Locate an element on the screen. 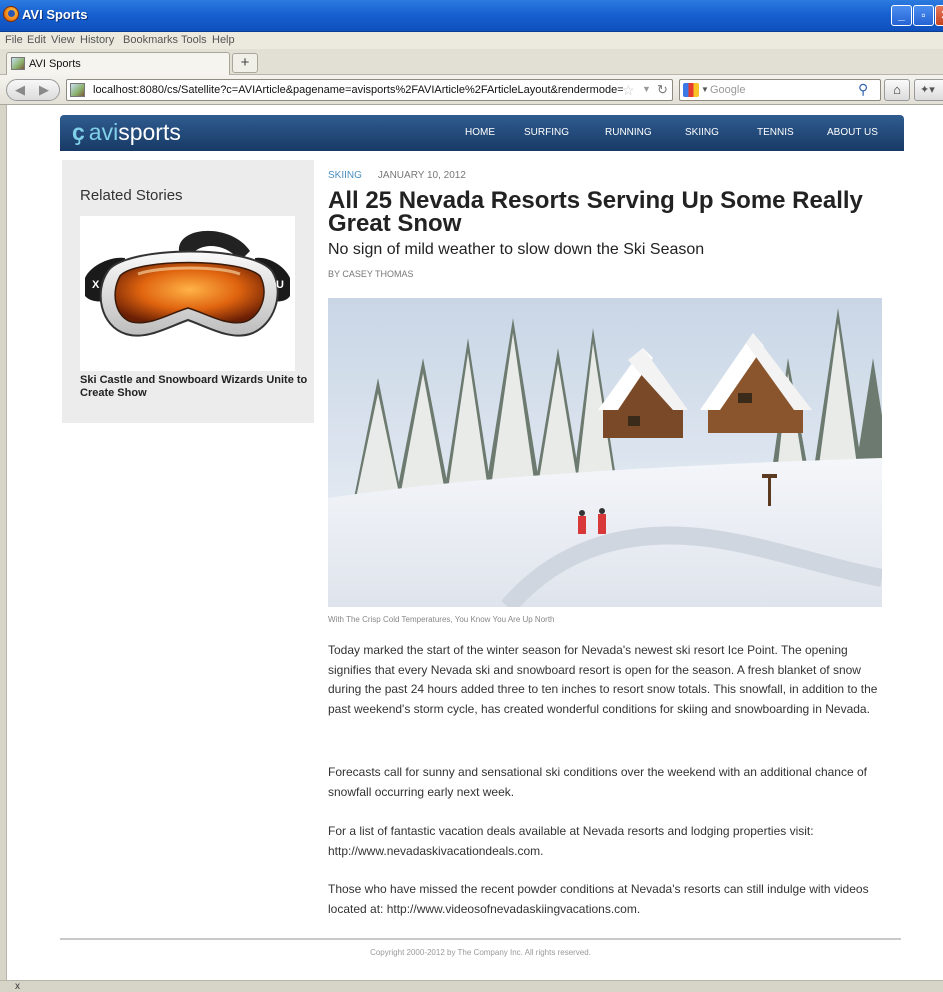 The image size is (943, 992). search-placeholder: Google is located at coordinates (727, 90).